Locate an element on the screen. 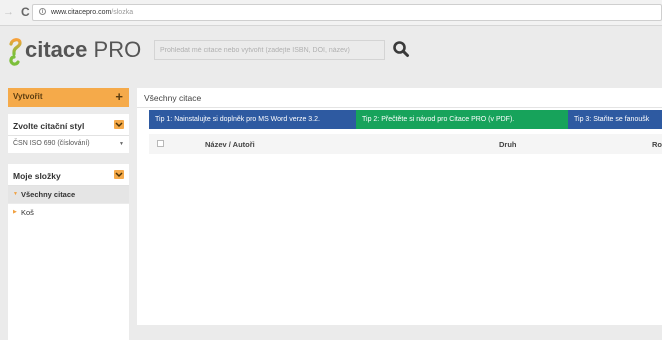  column-header-title-authors: Název / Autoři is located at coordinates (230, 144).